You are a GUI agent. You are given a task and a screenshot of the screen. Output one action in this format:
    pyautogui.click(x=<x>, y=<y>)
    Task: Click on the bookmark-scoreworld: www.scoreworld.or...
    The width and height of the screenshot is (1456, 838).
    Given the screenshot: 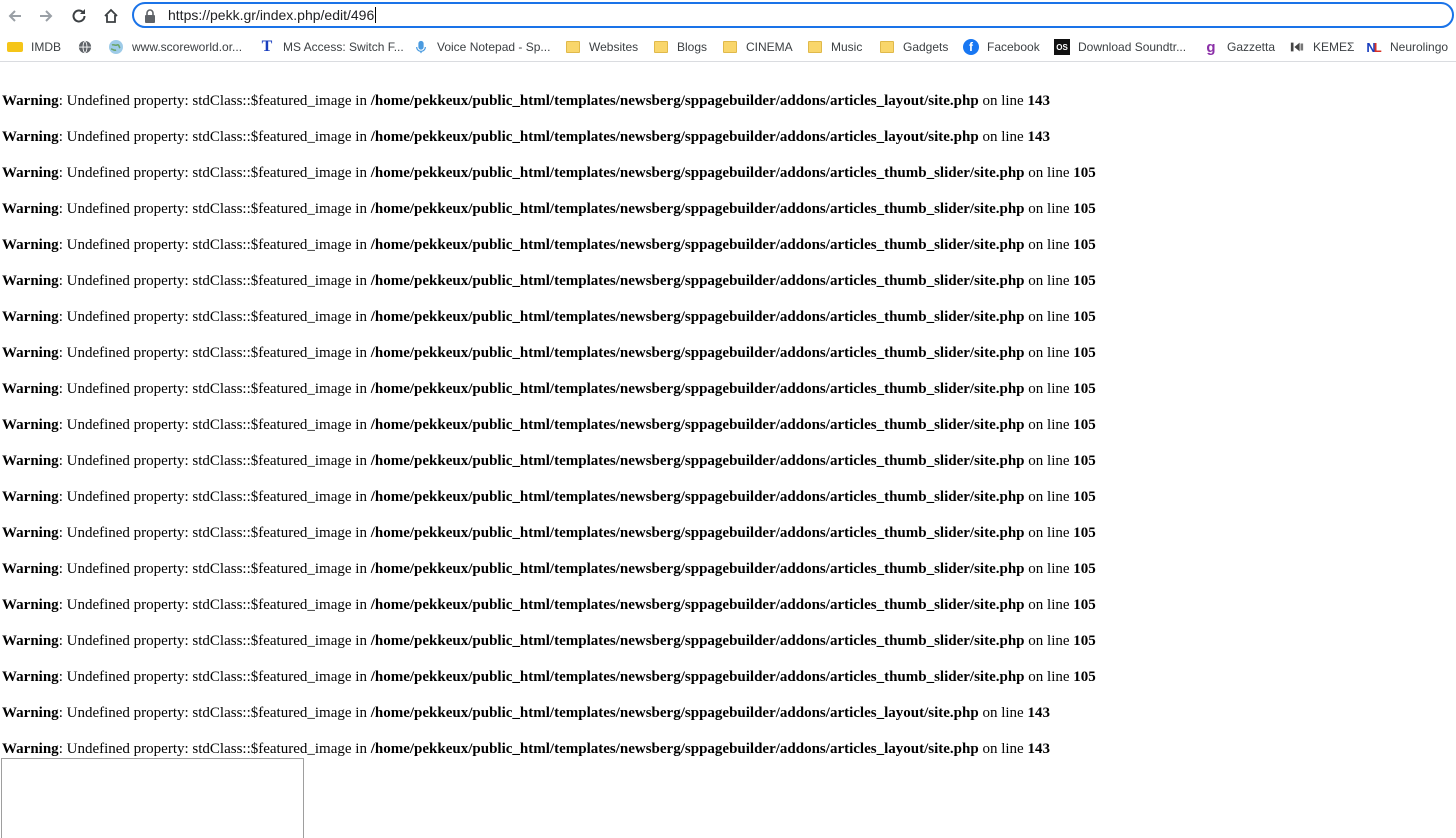 What is the action you would take?
    pyautogui.click(x=175, y=47)
    